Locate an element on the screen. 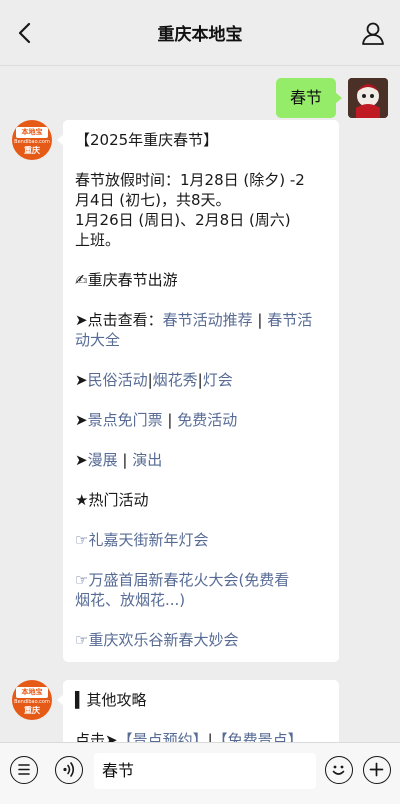  events-links-line-1: ➤点击查看：春节活动推荐 | 春节活 is located at coordinates (201, 320).